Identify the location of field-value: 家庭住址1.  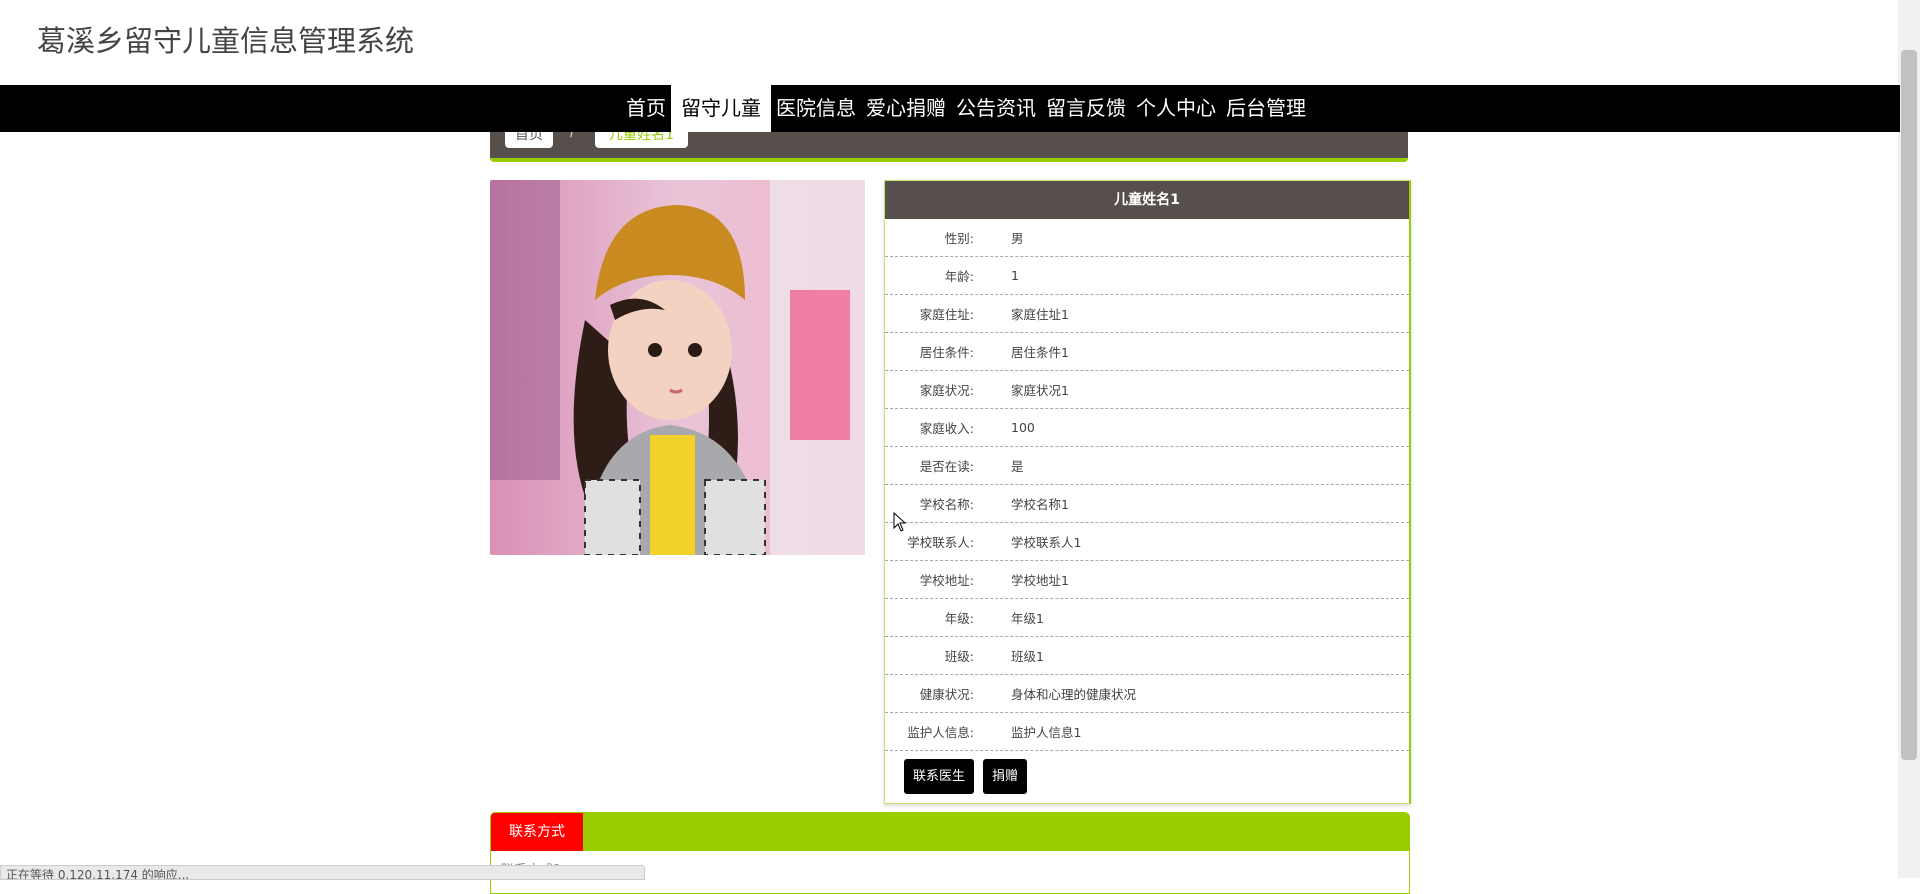
(1040, 314).